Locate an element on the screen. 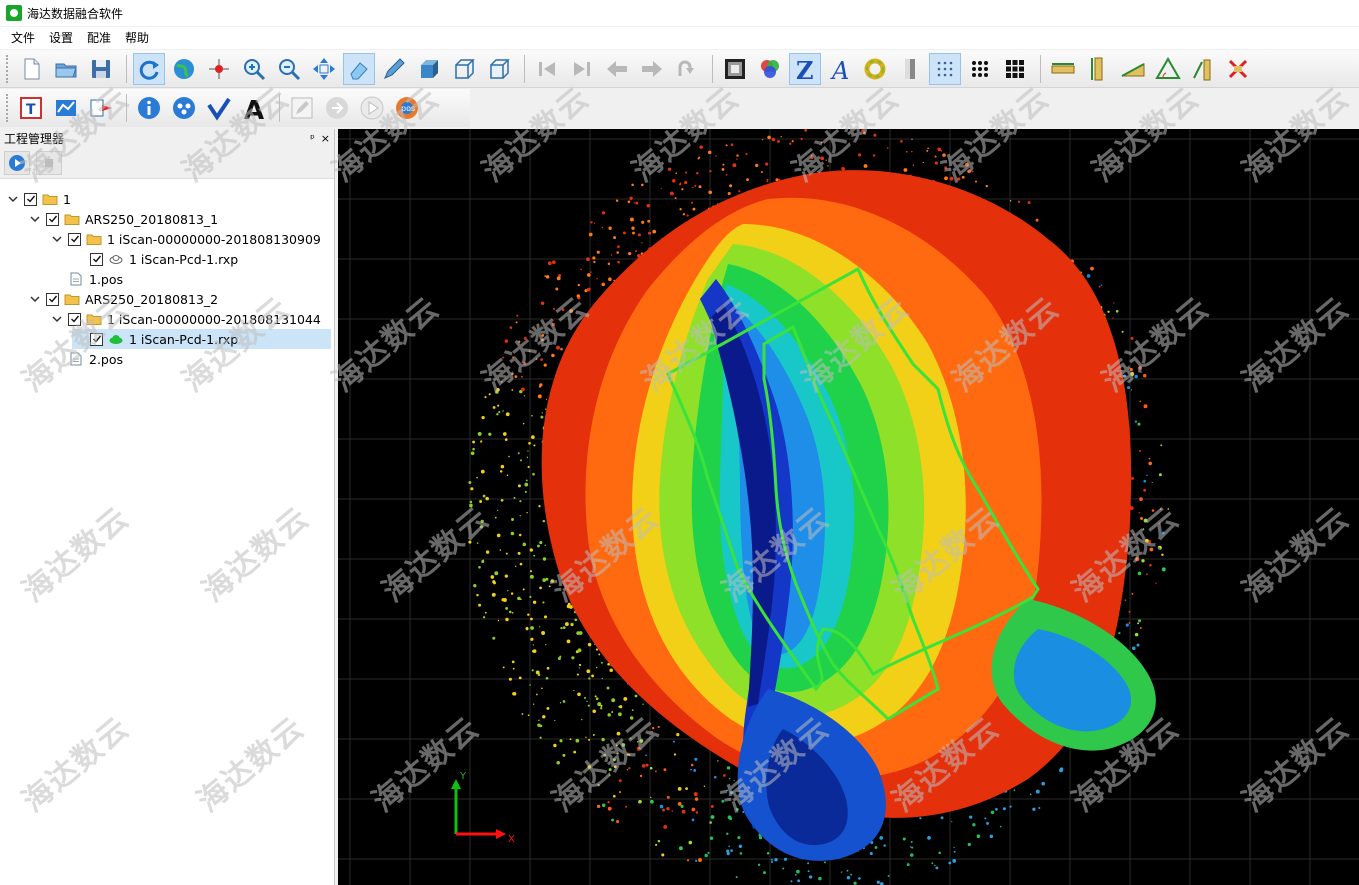  color-z-button: Z is located at coordinates (805, 68).